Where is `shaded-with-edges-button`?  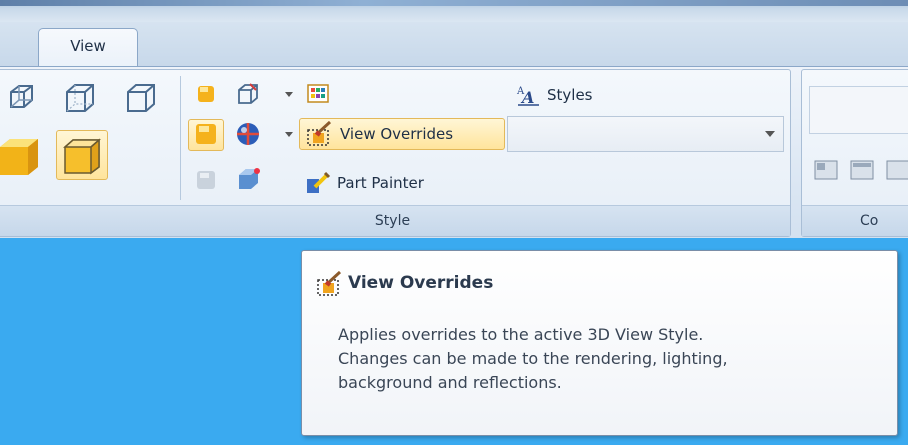
shaded-with-edges-button is located at coordinates (82, 155).